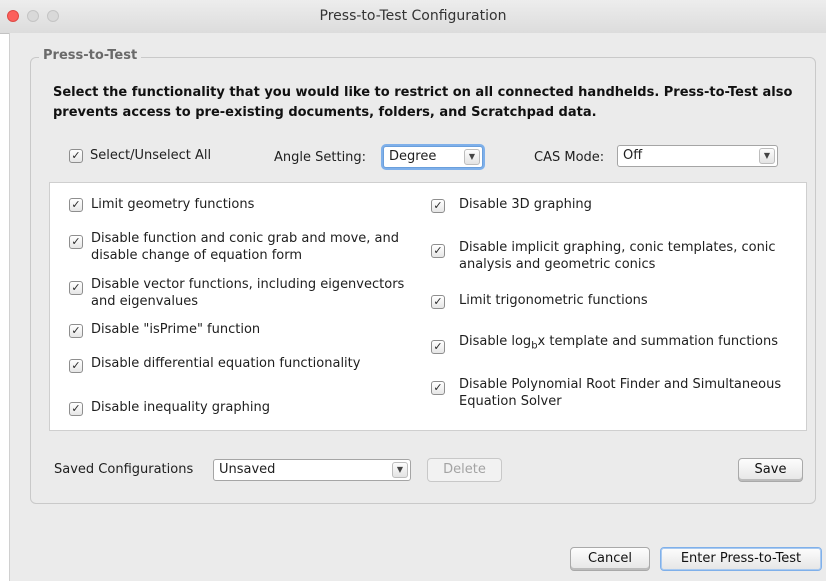 Image resolution: width=826 pixels, height=581 pixels. I want to click on option-label-line2: disable change of equation form, so click(197, 255).